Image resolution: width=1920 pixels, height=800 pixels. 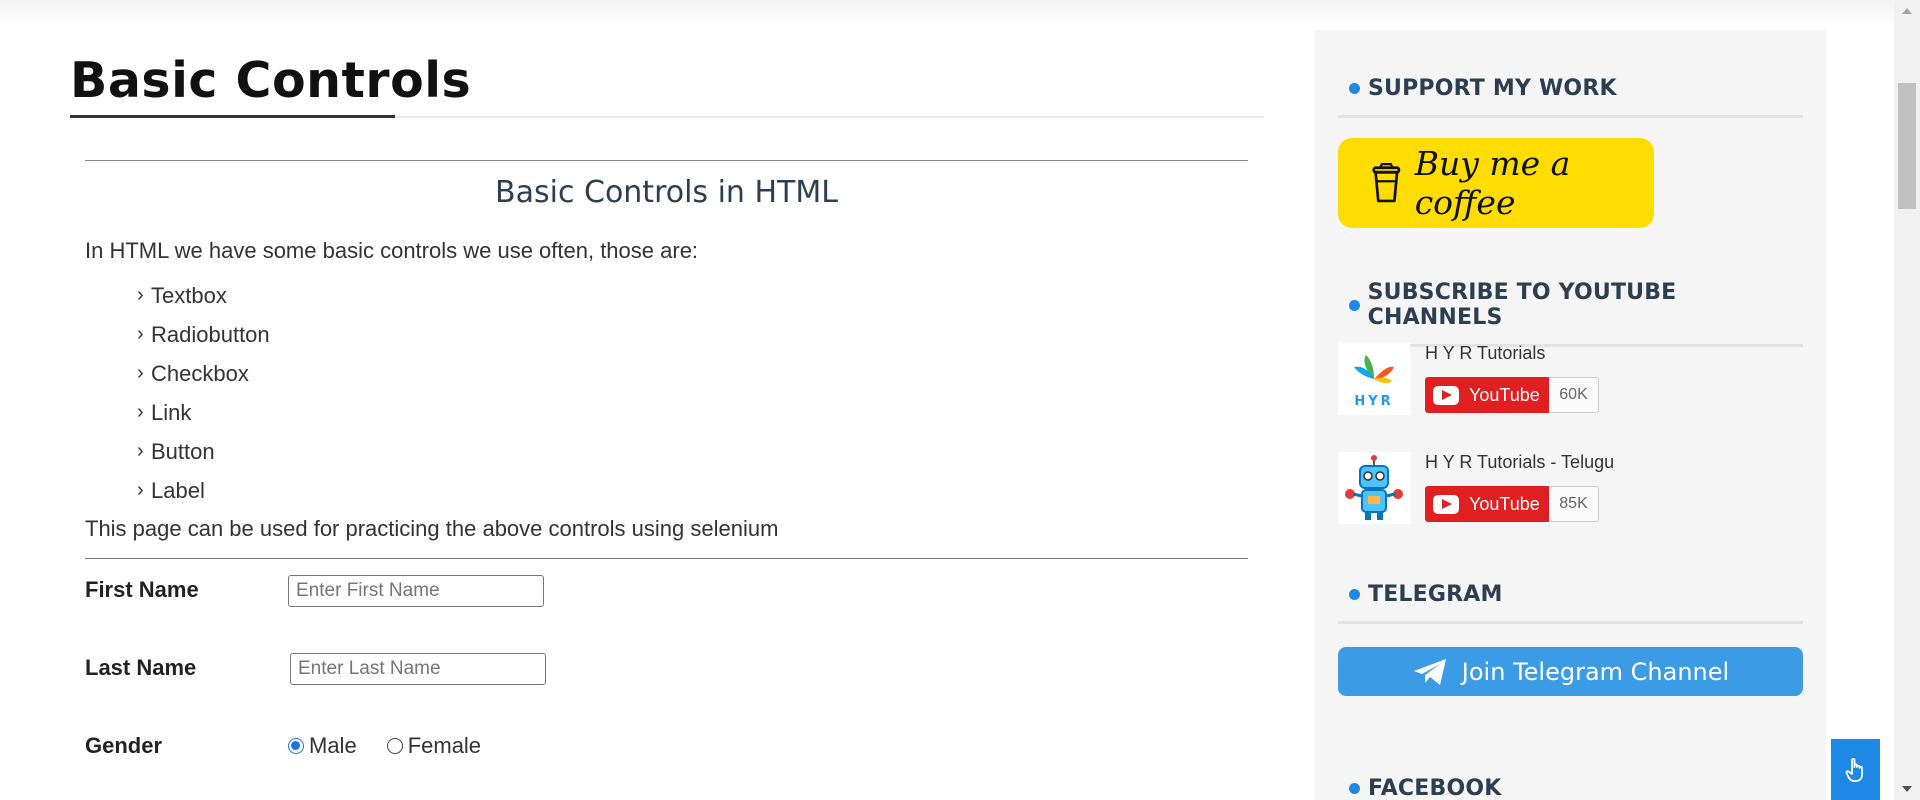 What do you see at coordinates (1374, 382) in the screenshot?
I see `hyr-logo-icon: HYR` at bounding box center [1374, 382].